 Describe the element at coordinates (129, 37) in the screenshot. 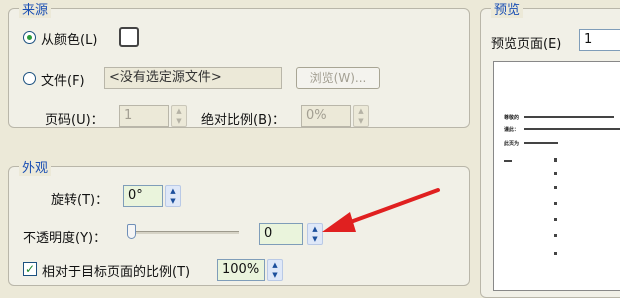

I see `color-swatch-button` at that location.